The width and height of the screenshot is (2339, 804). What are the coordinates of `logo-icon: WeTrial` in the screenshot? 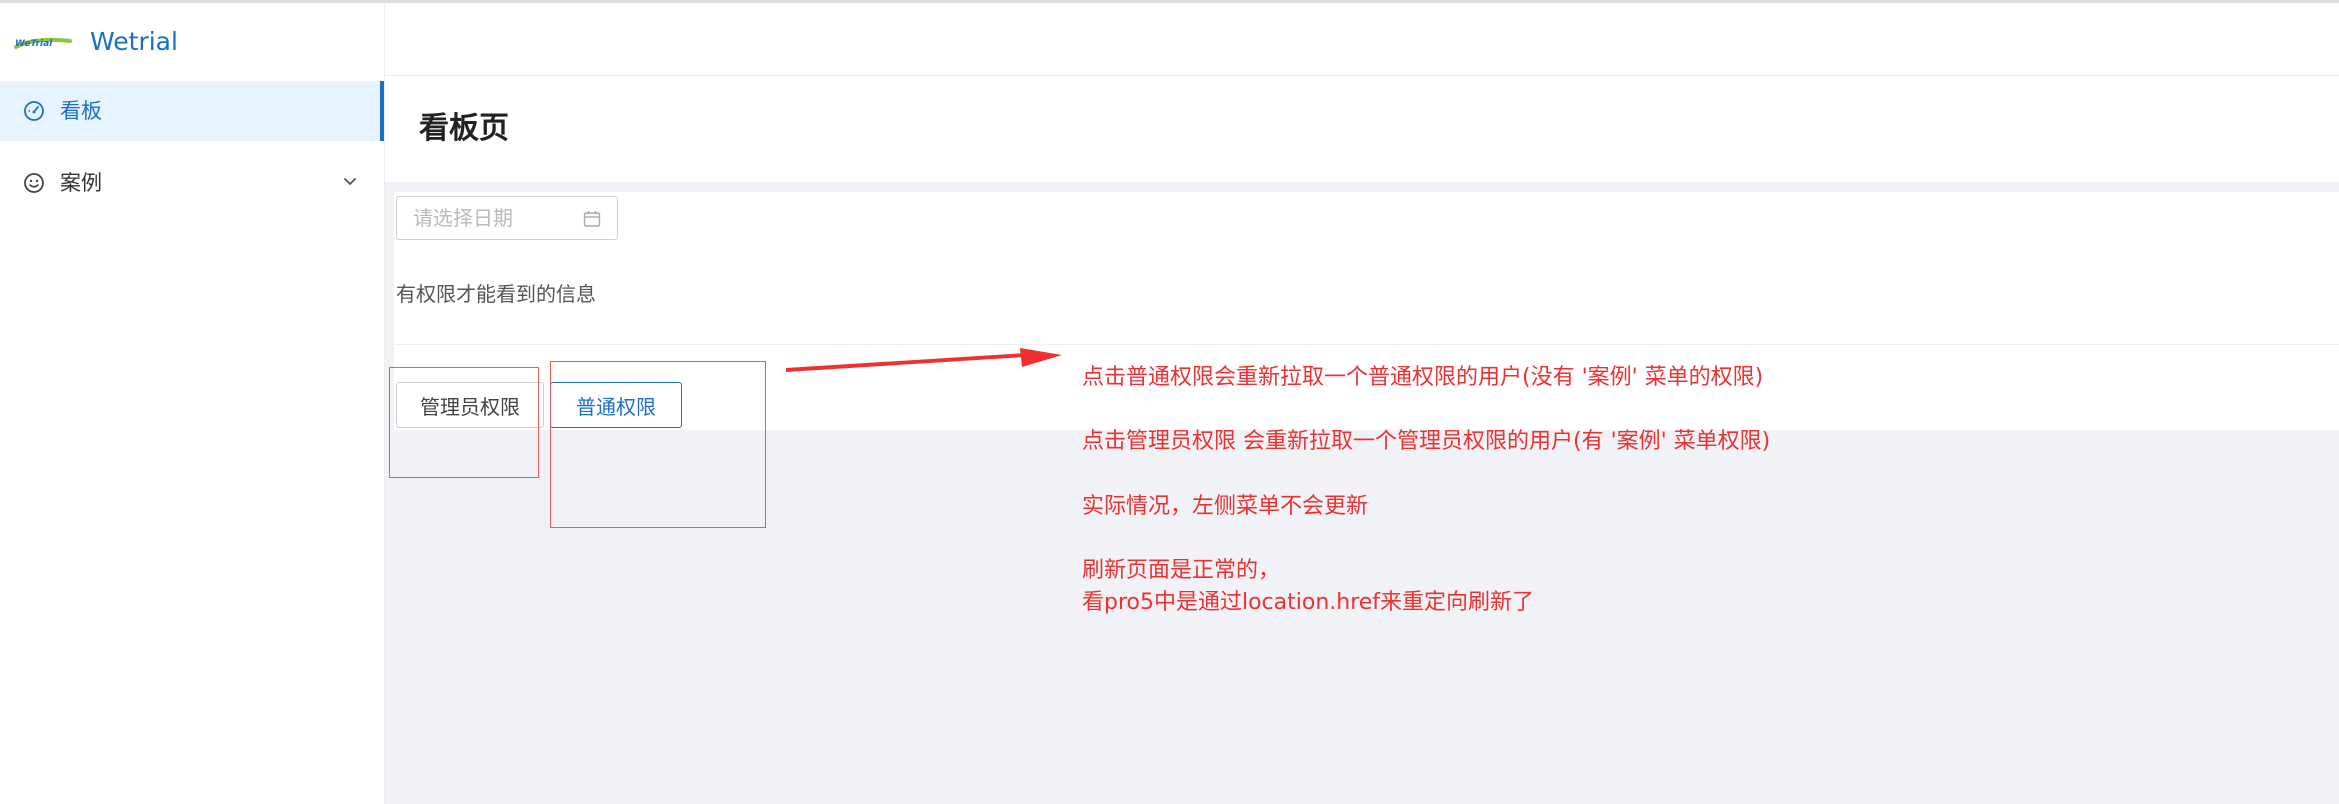 It's located at (43, 43).